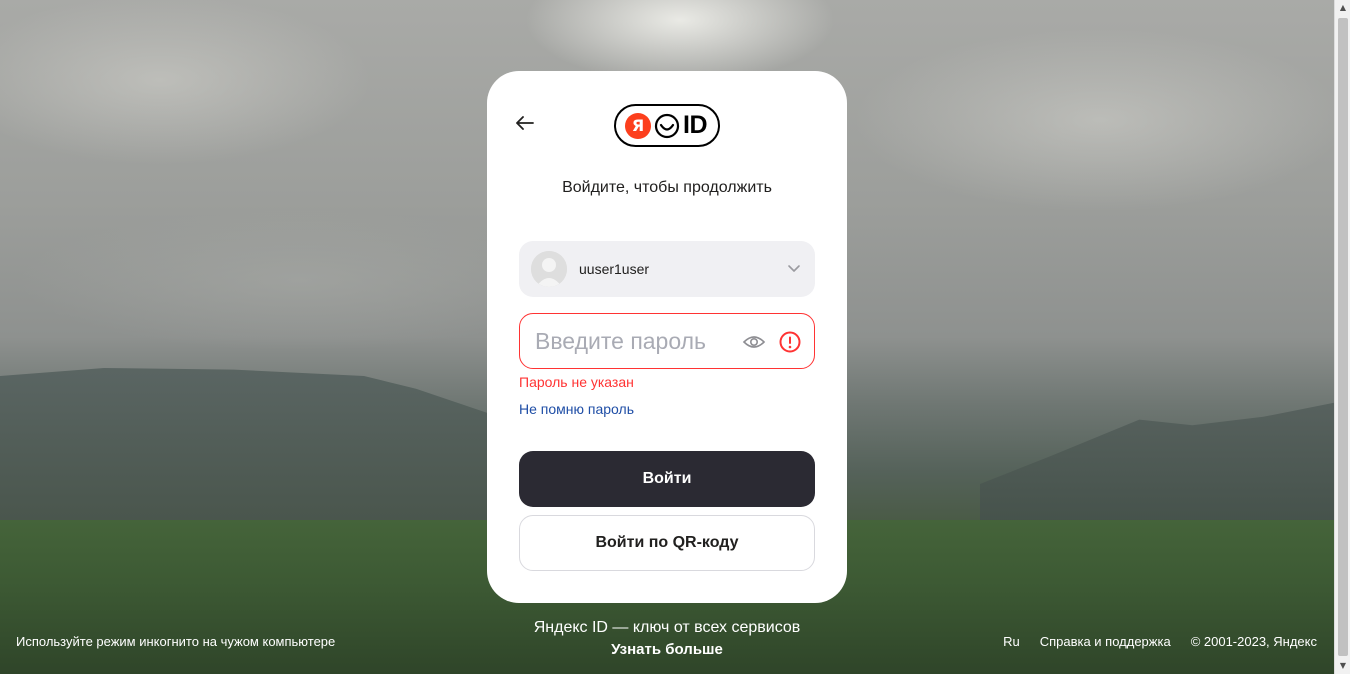  What do you see at coordinates (638, 125) in the screenshot?
I see `yandex-logo-icon: Я` at bounding box center [638, 125].